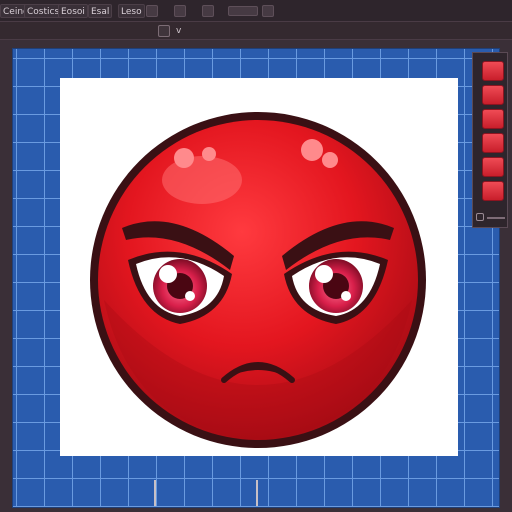 The width and height of the screenshot is (512, 512). What do you see at coordinates (168, 274) in the screenshot?
I see `left-eye-highlight` at bounding box center [168, 274].